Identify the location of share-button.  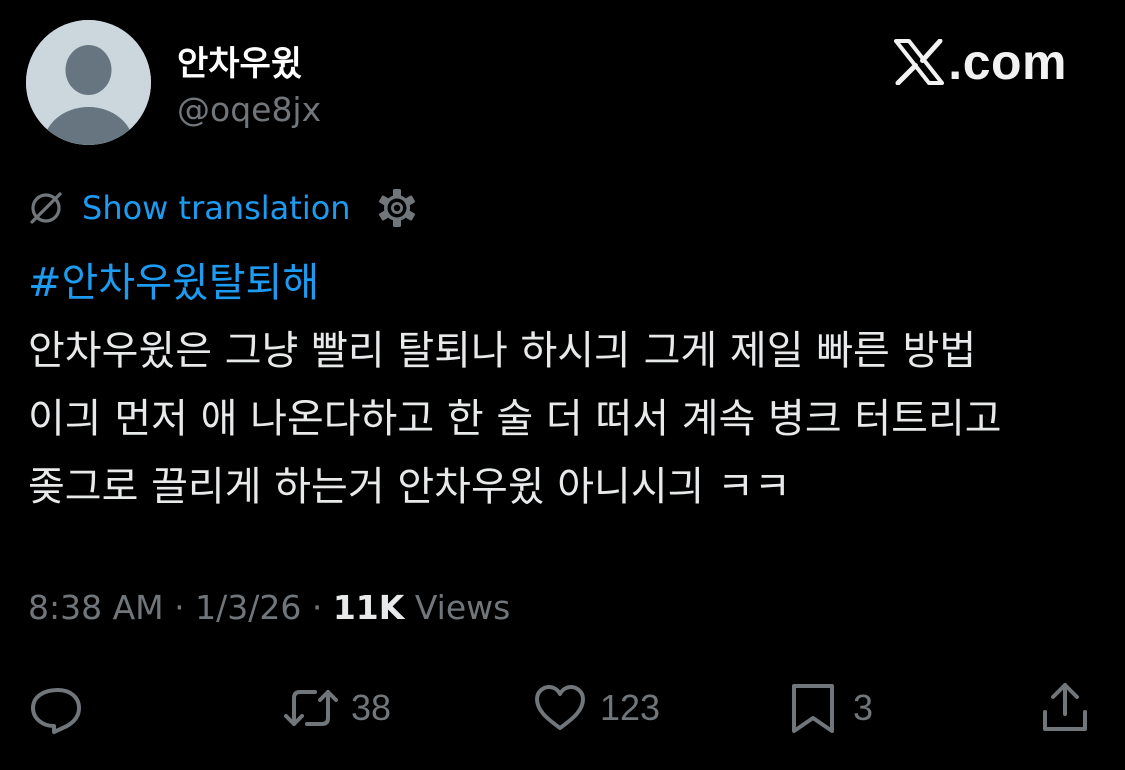
(1065, 708).